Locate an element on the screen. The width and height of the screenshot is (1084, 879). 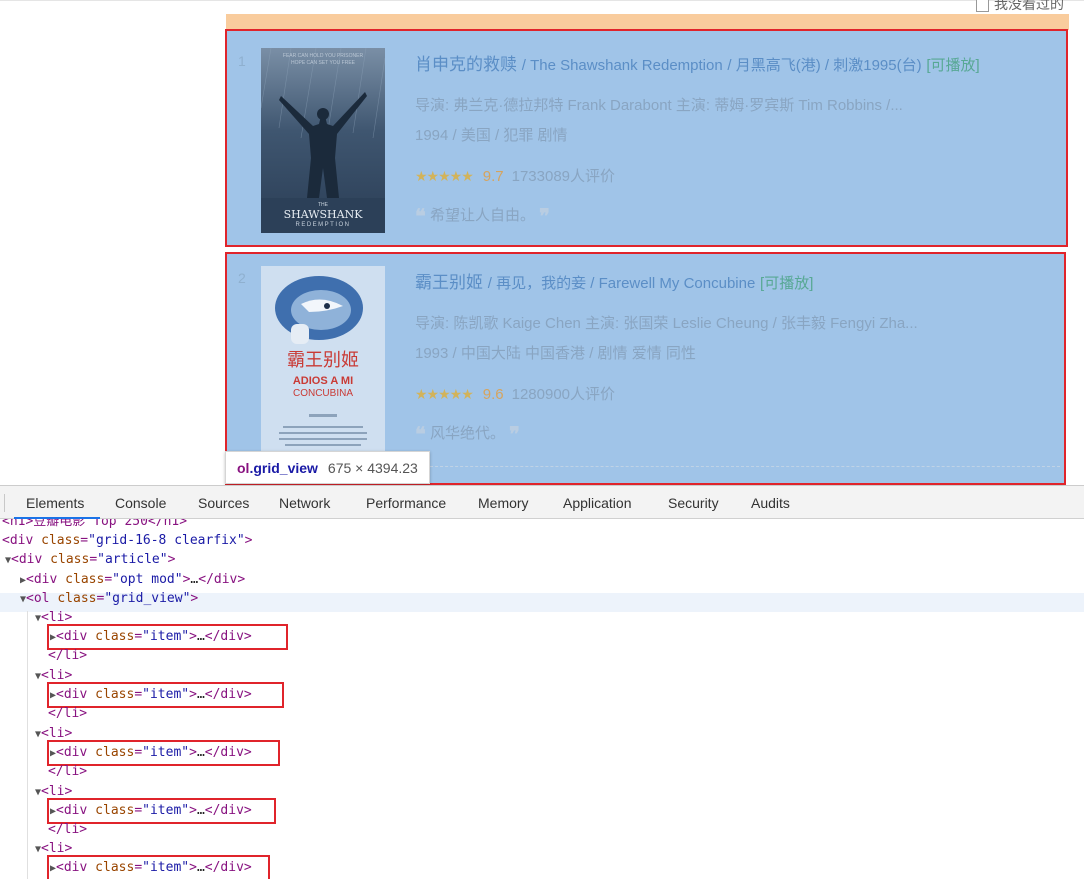
tab-performance: Performance is located at coordinates (406, 503).